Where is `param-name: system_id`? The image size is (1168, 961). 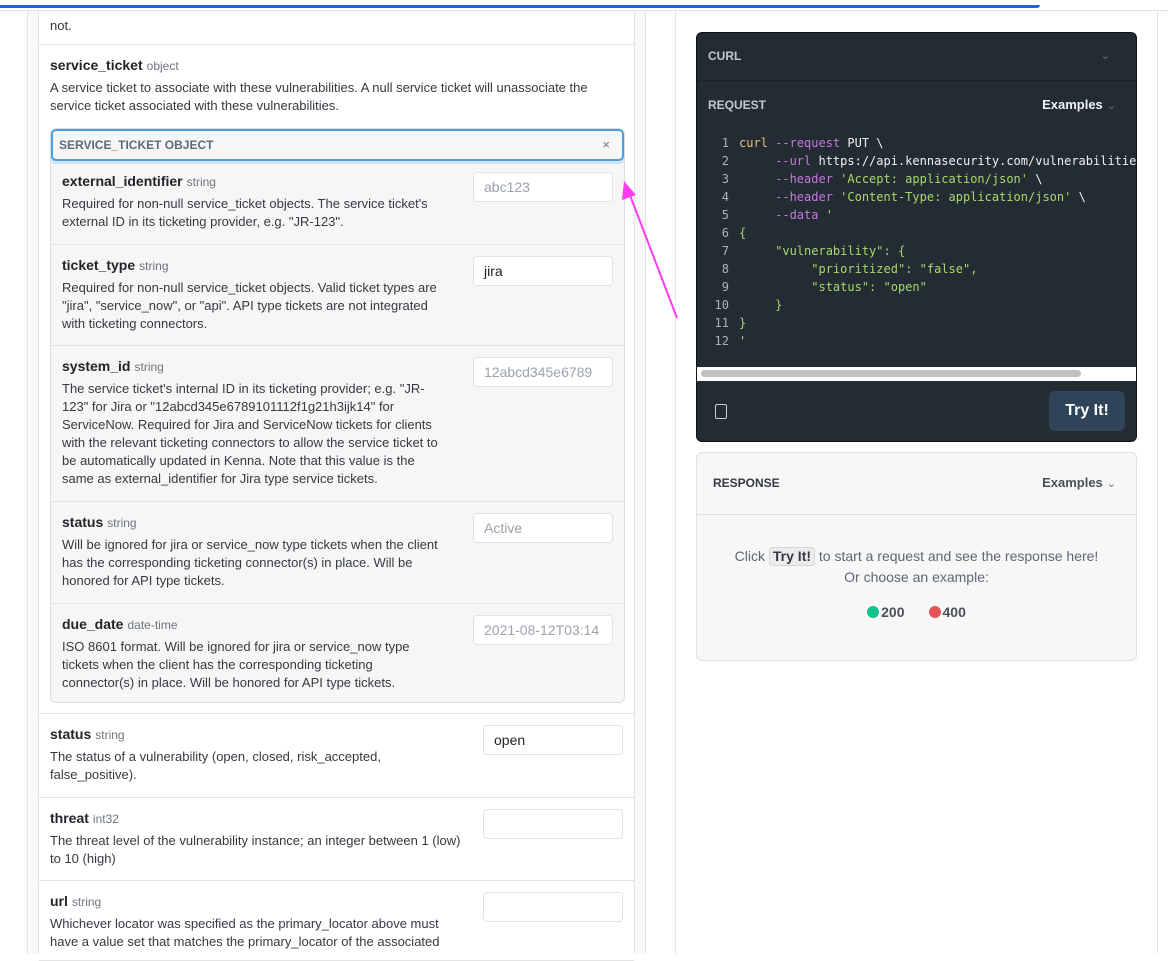 param-name: system_id is located at coordinates (96, 366).